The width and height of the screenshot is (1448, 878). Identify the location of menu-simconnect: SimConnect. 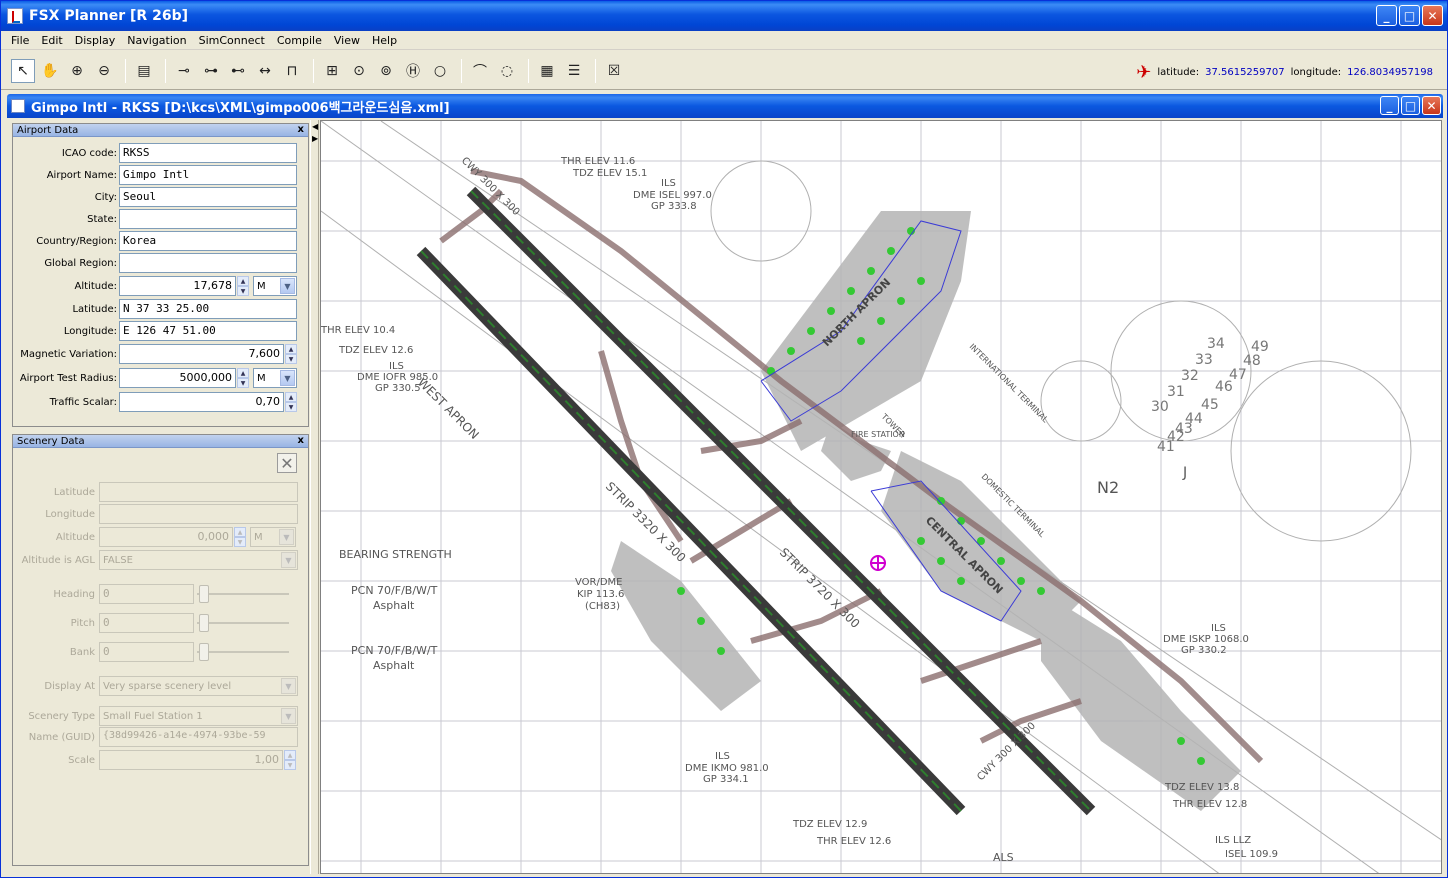
(232, 40).